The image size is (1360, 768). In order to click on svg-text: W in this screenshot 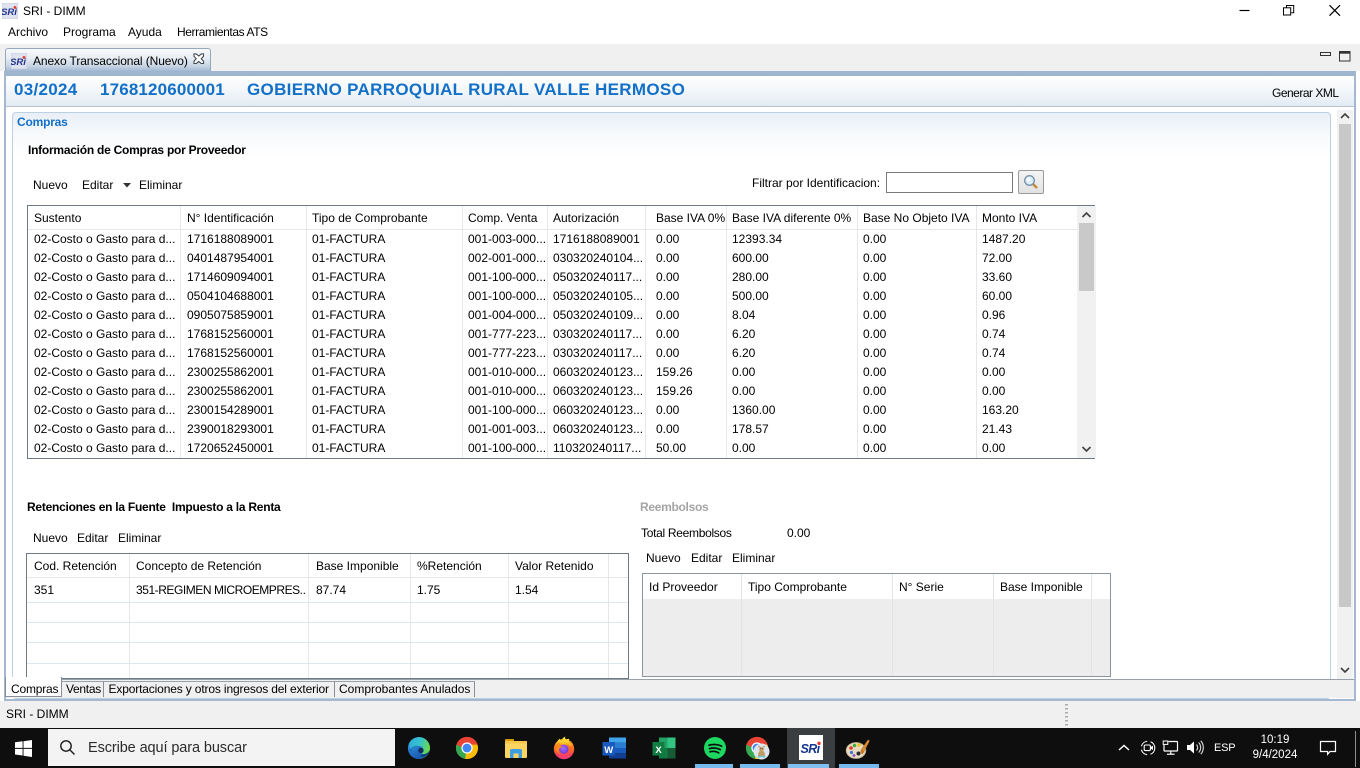, I will do `click(608, 750)`.